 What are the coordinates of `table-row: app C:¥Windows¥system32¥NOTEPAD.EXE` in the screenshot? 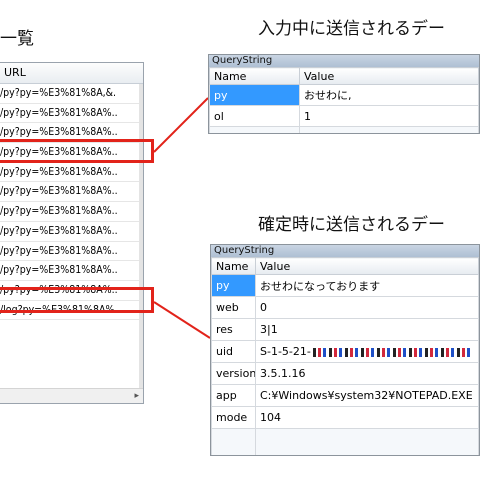 It's located at (345, 395).